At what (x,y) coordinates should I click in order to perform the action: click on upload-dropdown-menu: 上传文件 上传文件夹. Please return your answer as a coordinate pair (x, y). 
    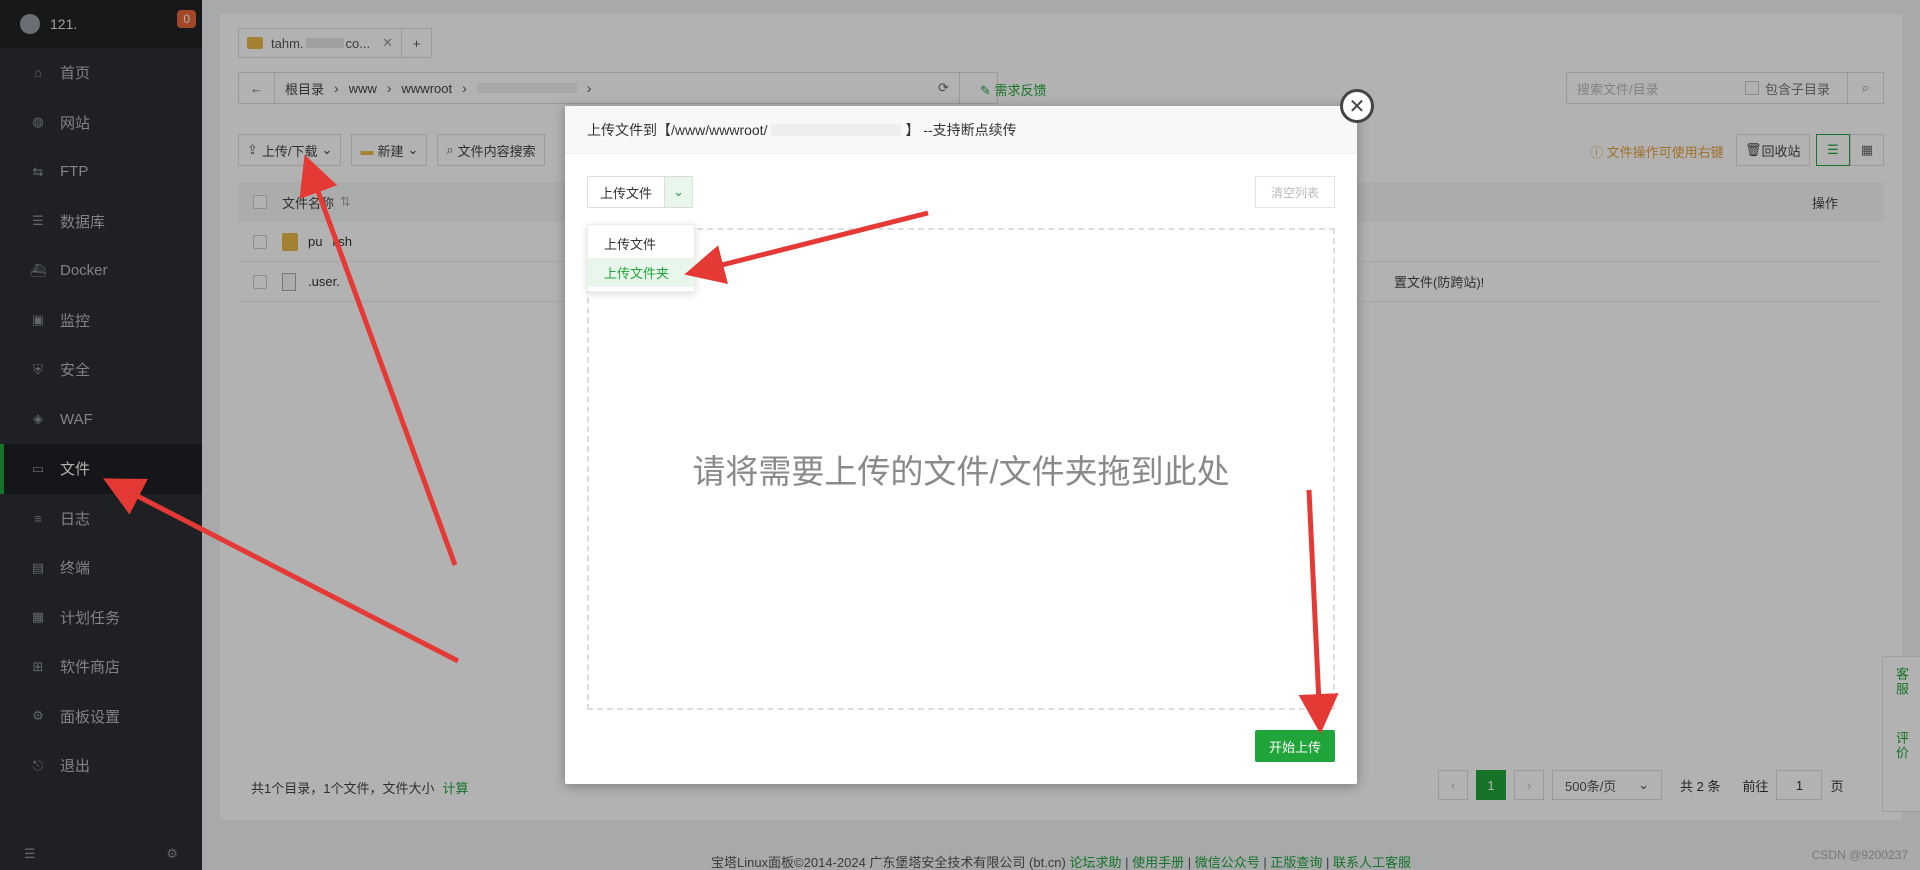
    Looking at the image, I should click on (641, 258).